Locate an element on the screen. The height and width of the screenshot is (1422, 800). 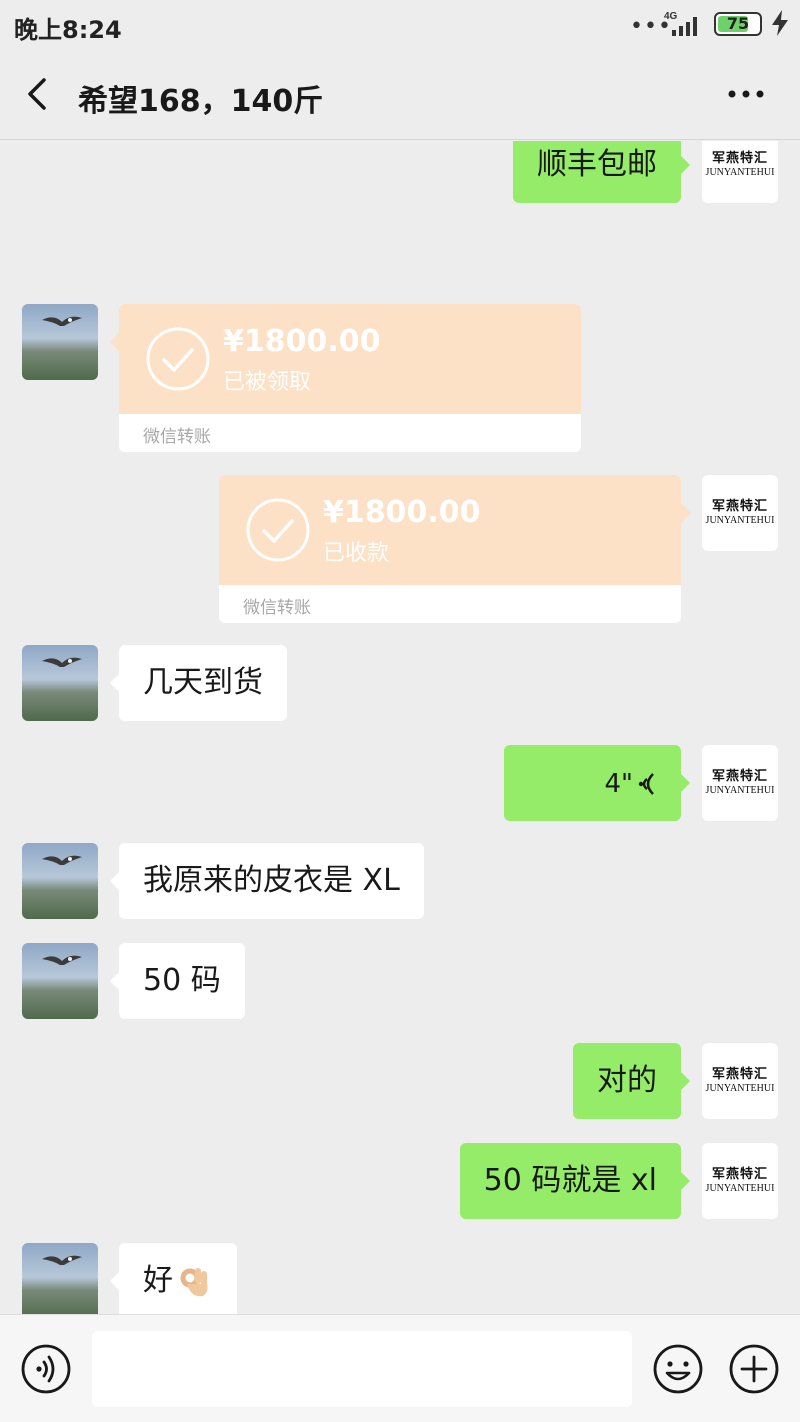
message-bubble: 50 码 is located at coordinates (177, 981).